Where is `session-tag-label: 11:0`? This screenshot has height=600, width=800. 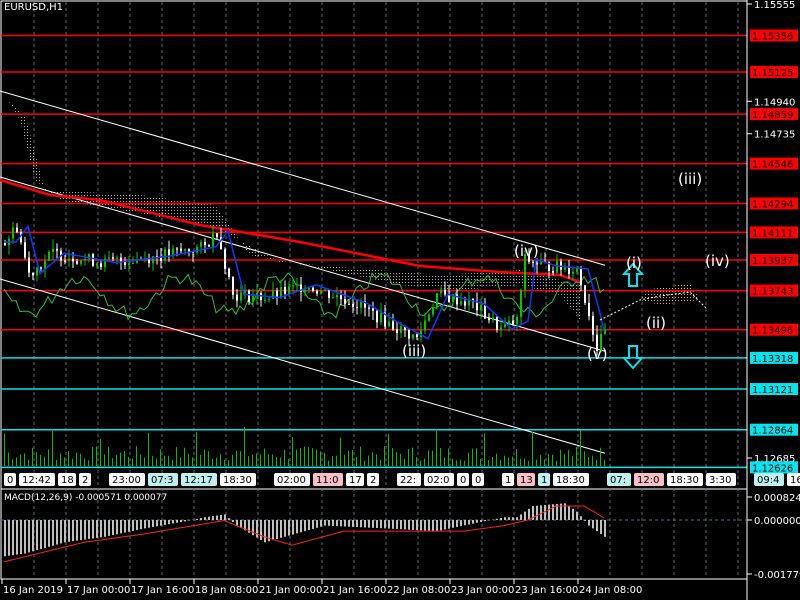
session-tag-label: 11:0 is located at coordinates (327, 480).